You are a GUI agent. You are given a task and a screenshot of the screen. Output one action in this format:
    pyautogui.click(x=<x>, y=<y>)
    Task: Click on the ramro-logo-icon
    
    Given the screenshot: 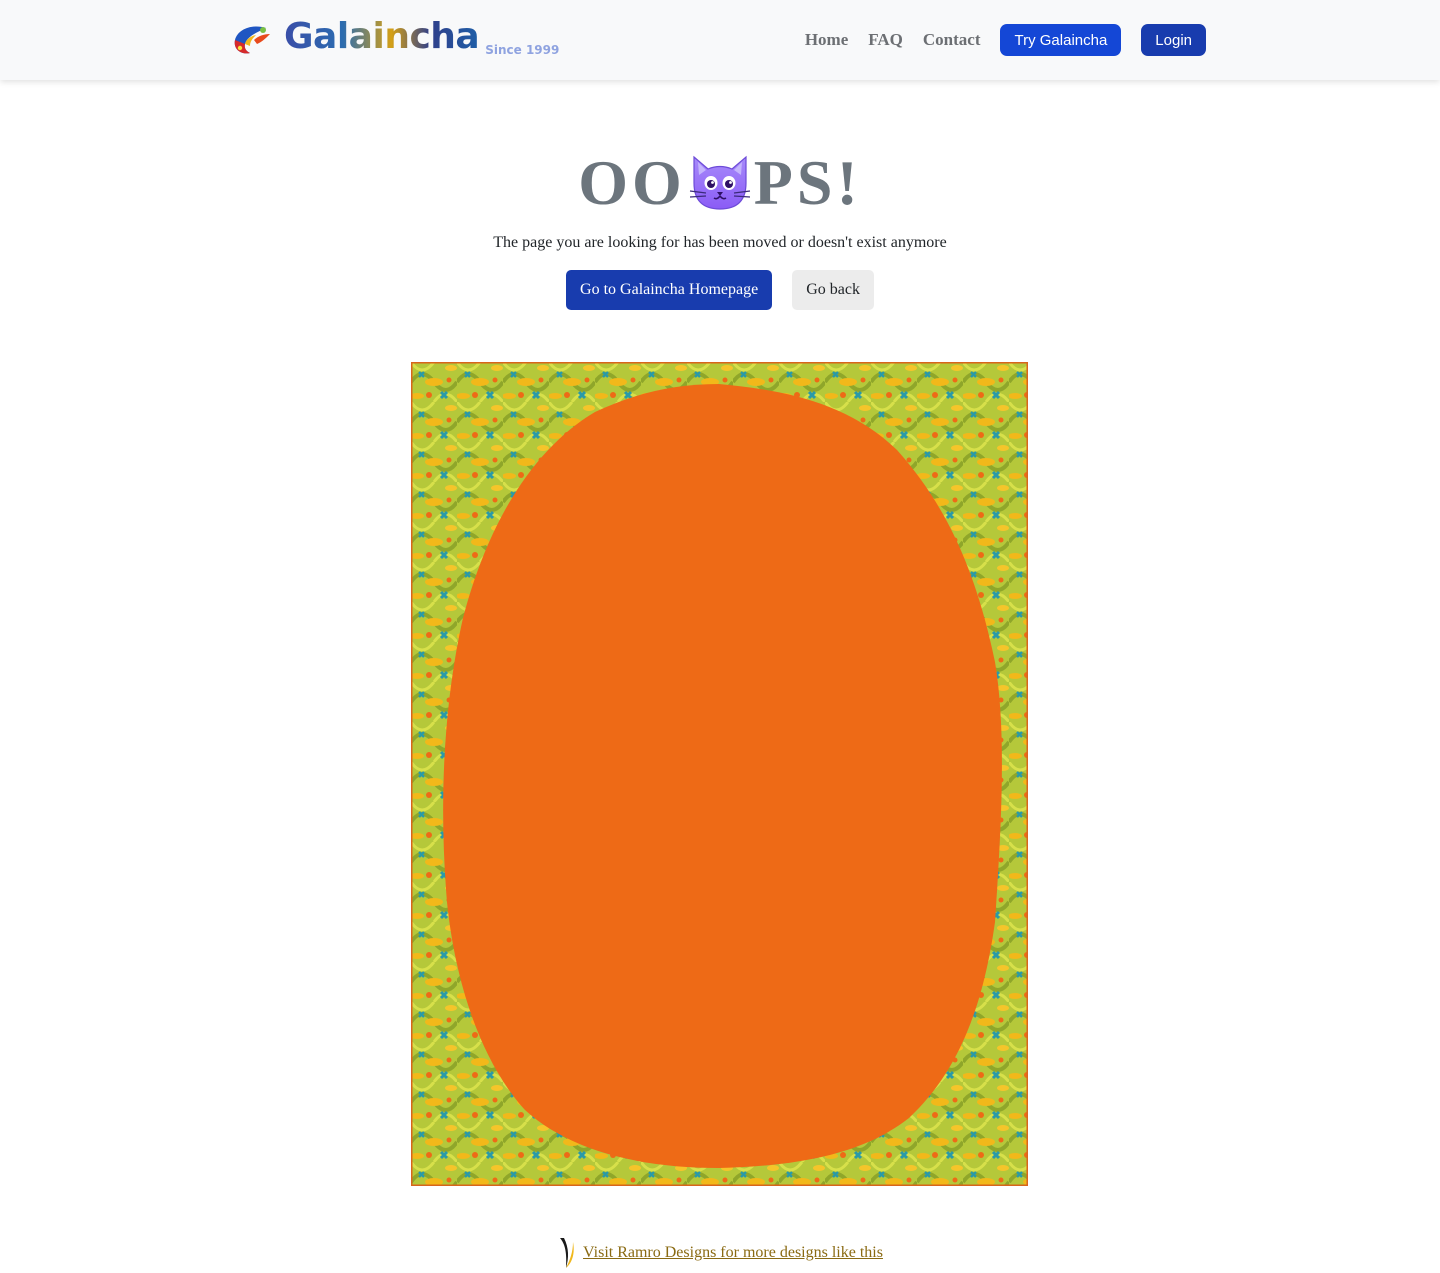 What is the action you would take?
    pyautogui.click(x=567, y=1253)
    